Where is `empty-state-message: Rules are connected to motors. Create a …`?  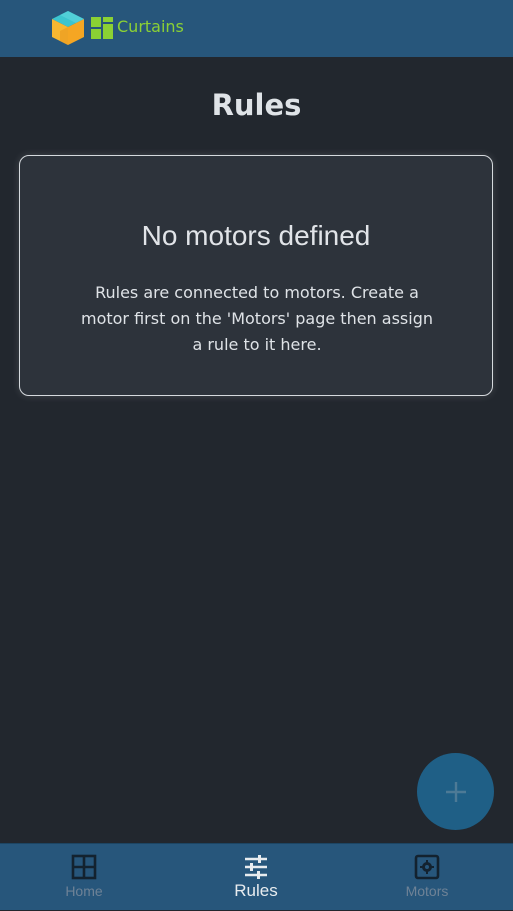
empty-state-message: Rules are connected to motors. Create a … is located at coordinates (256, 318).